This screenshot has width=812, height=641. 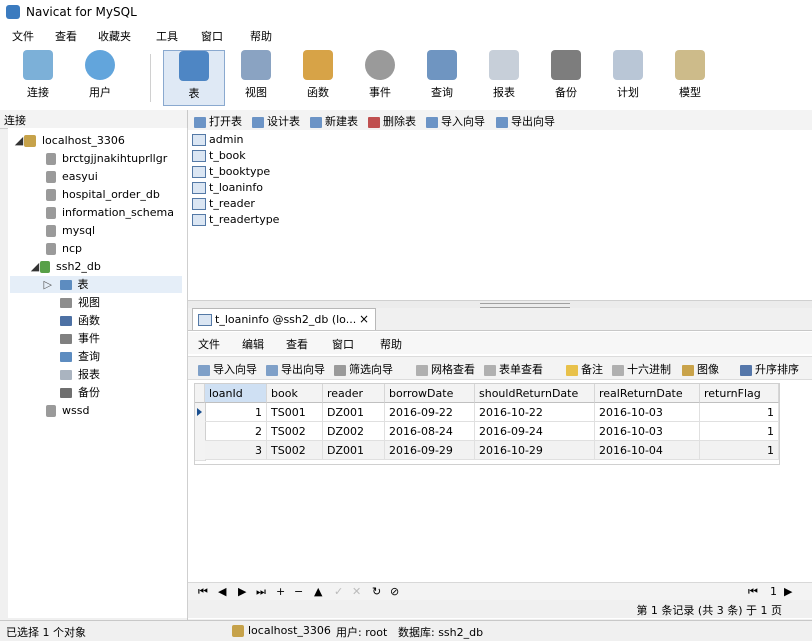 What do you see at coordinates (80, 338) in the screenshot?
I see `tree-events-node: 事件` at bounding box center [80, 338].